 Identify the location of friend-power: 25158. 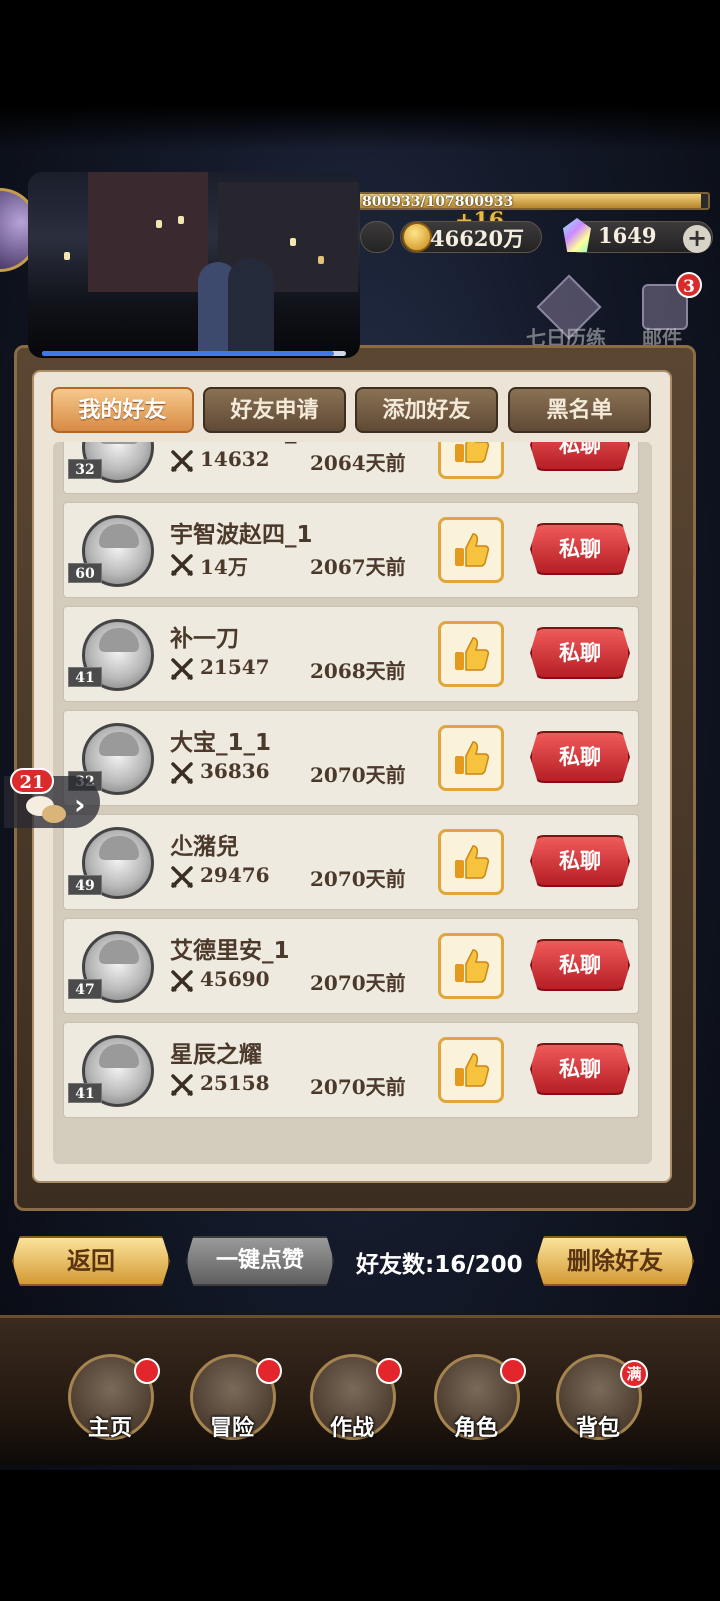
(235, 1083).